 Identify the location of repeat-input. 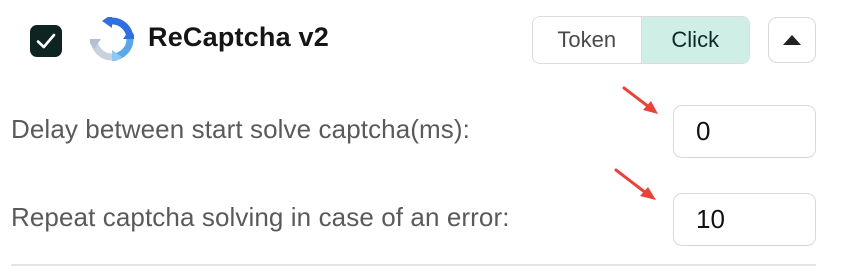
(744, 219).